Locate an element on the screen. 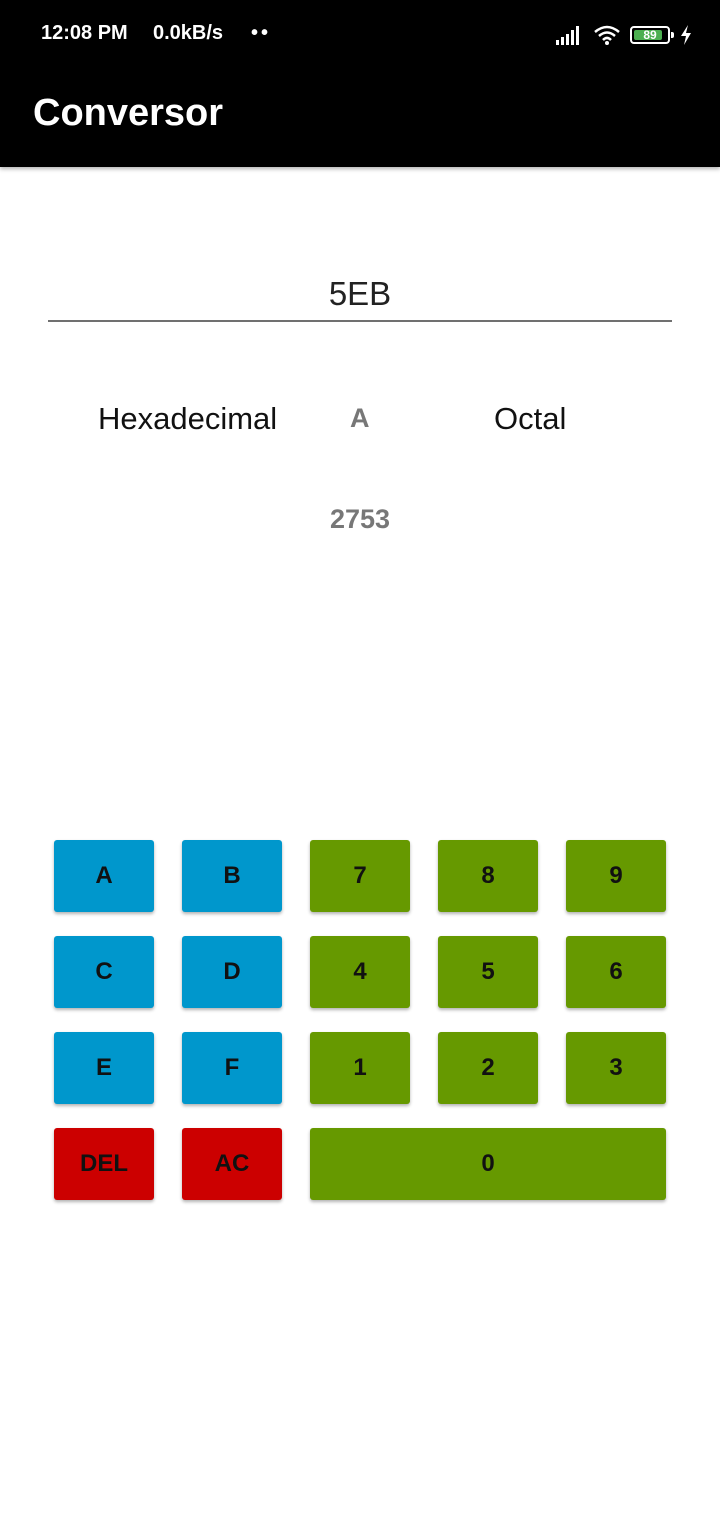  key-1: 1 is located at coordinates (360, 1068).